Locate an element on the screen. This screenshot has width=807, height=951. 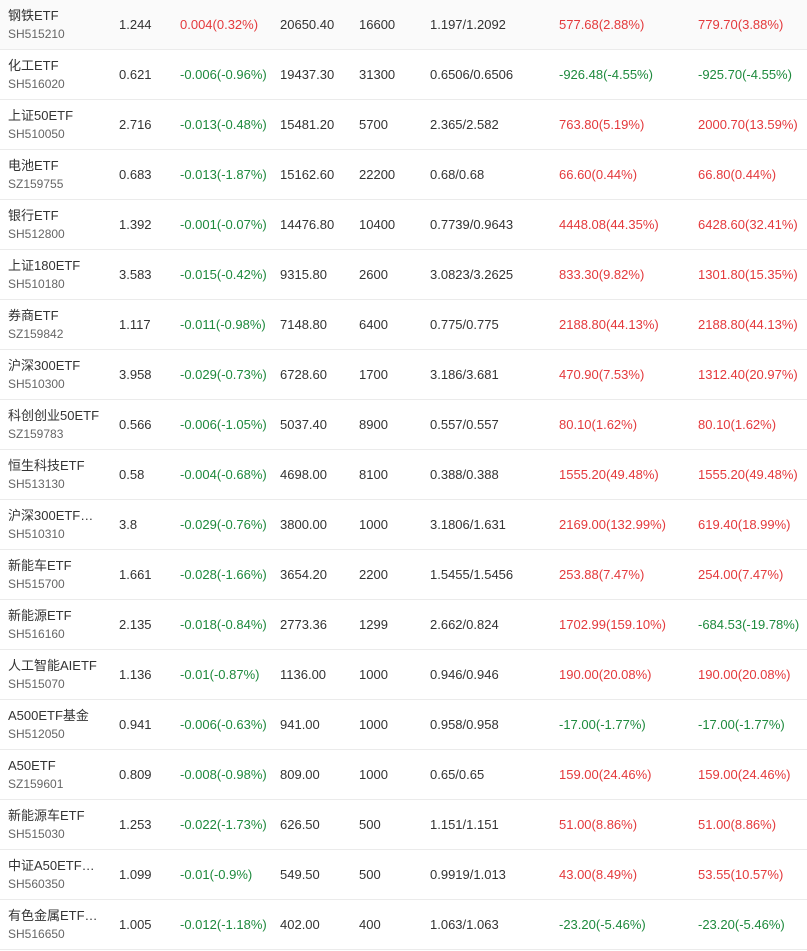
market-value: 941.00 is located at coordinates (300, 724).